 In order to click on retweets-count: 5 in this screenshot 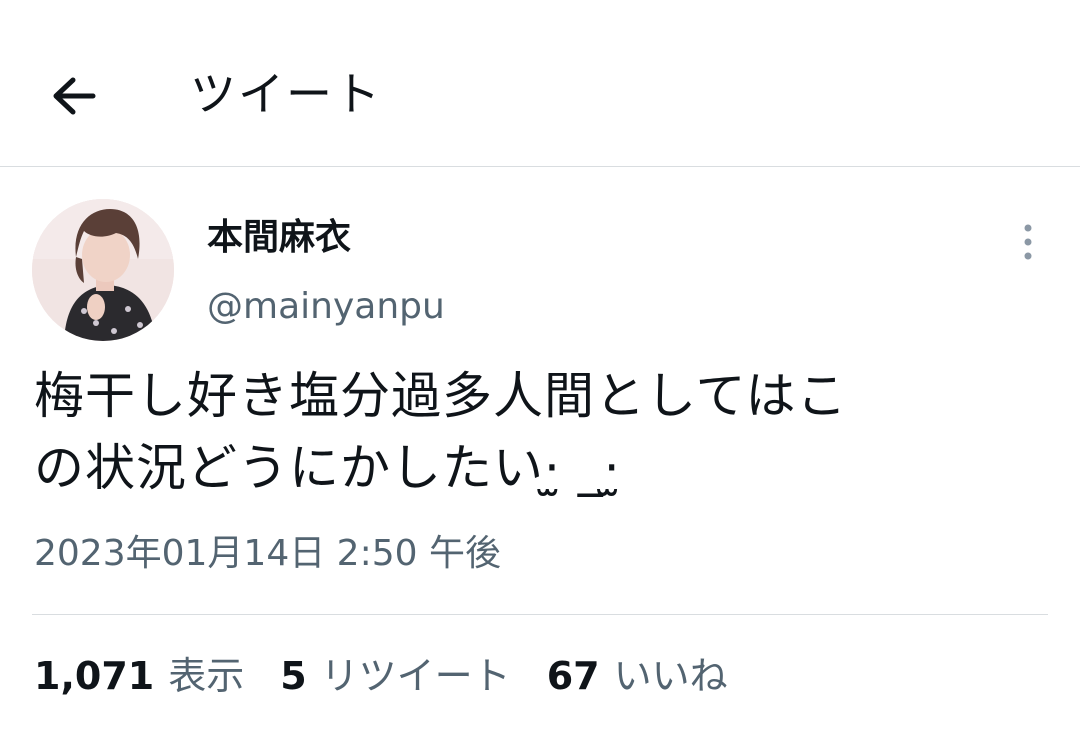, I will do `click(293, 676)`.